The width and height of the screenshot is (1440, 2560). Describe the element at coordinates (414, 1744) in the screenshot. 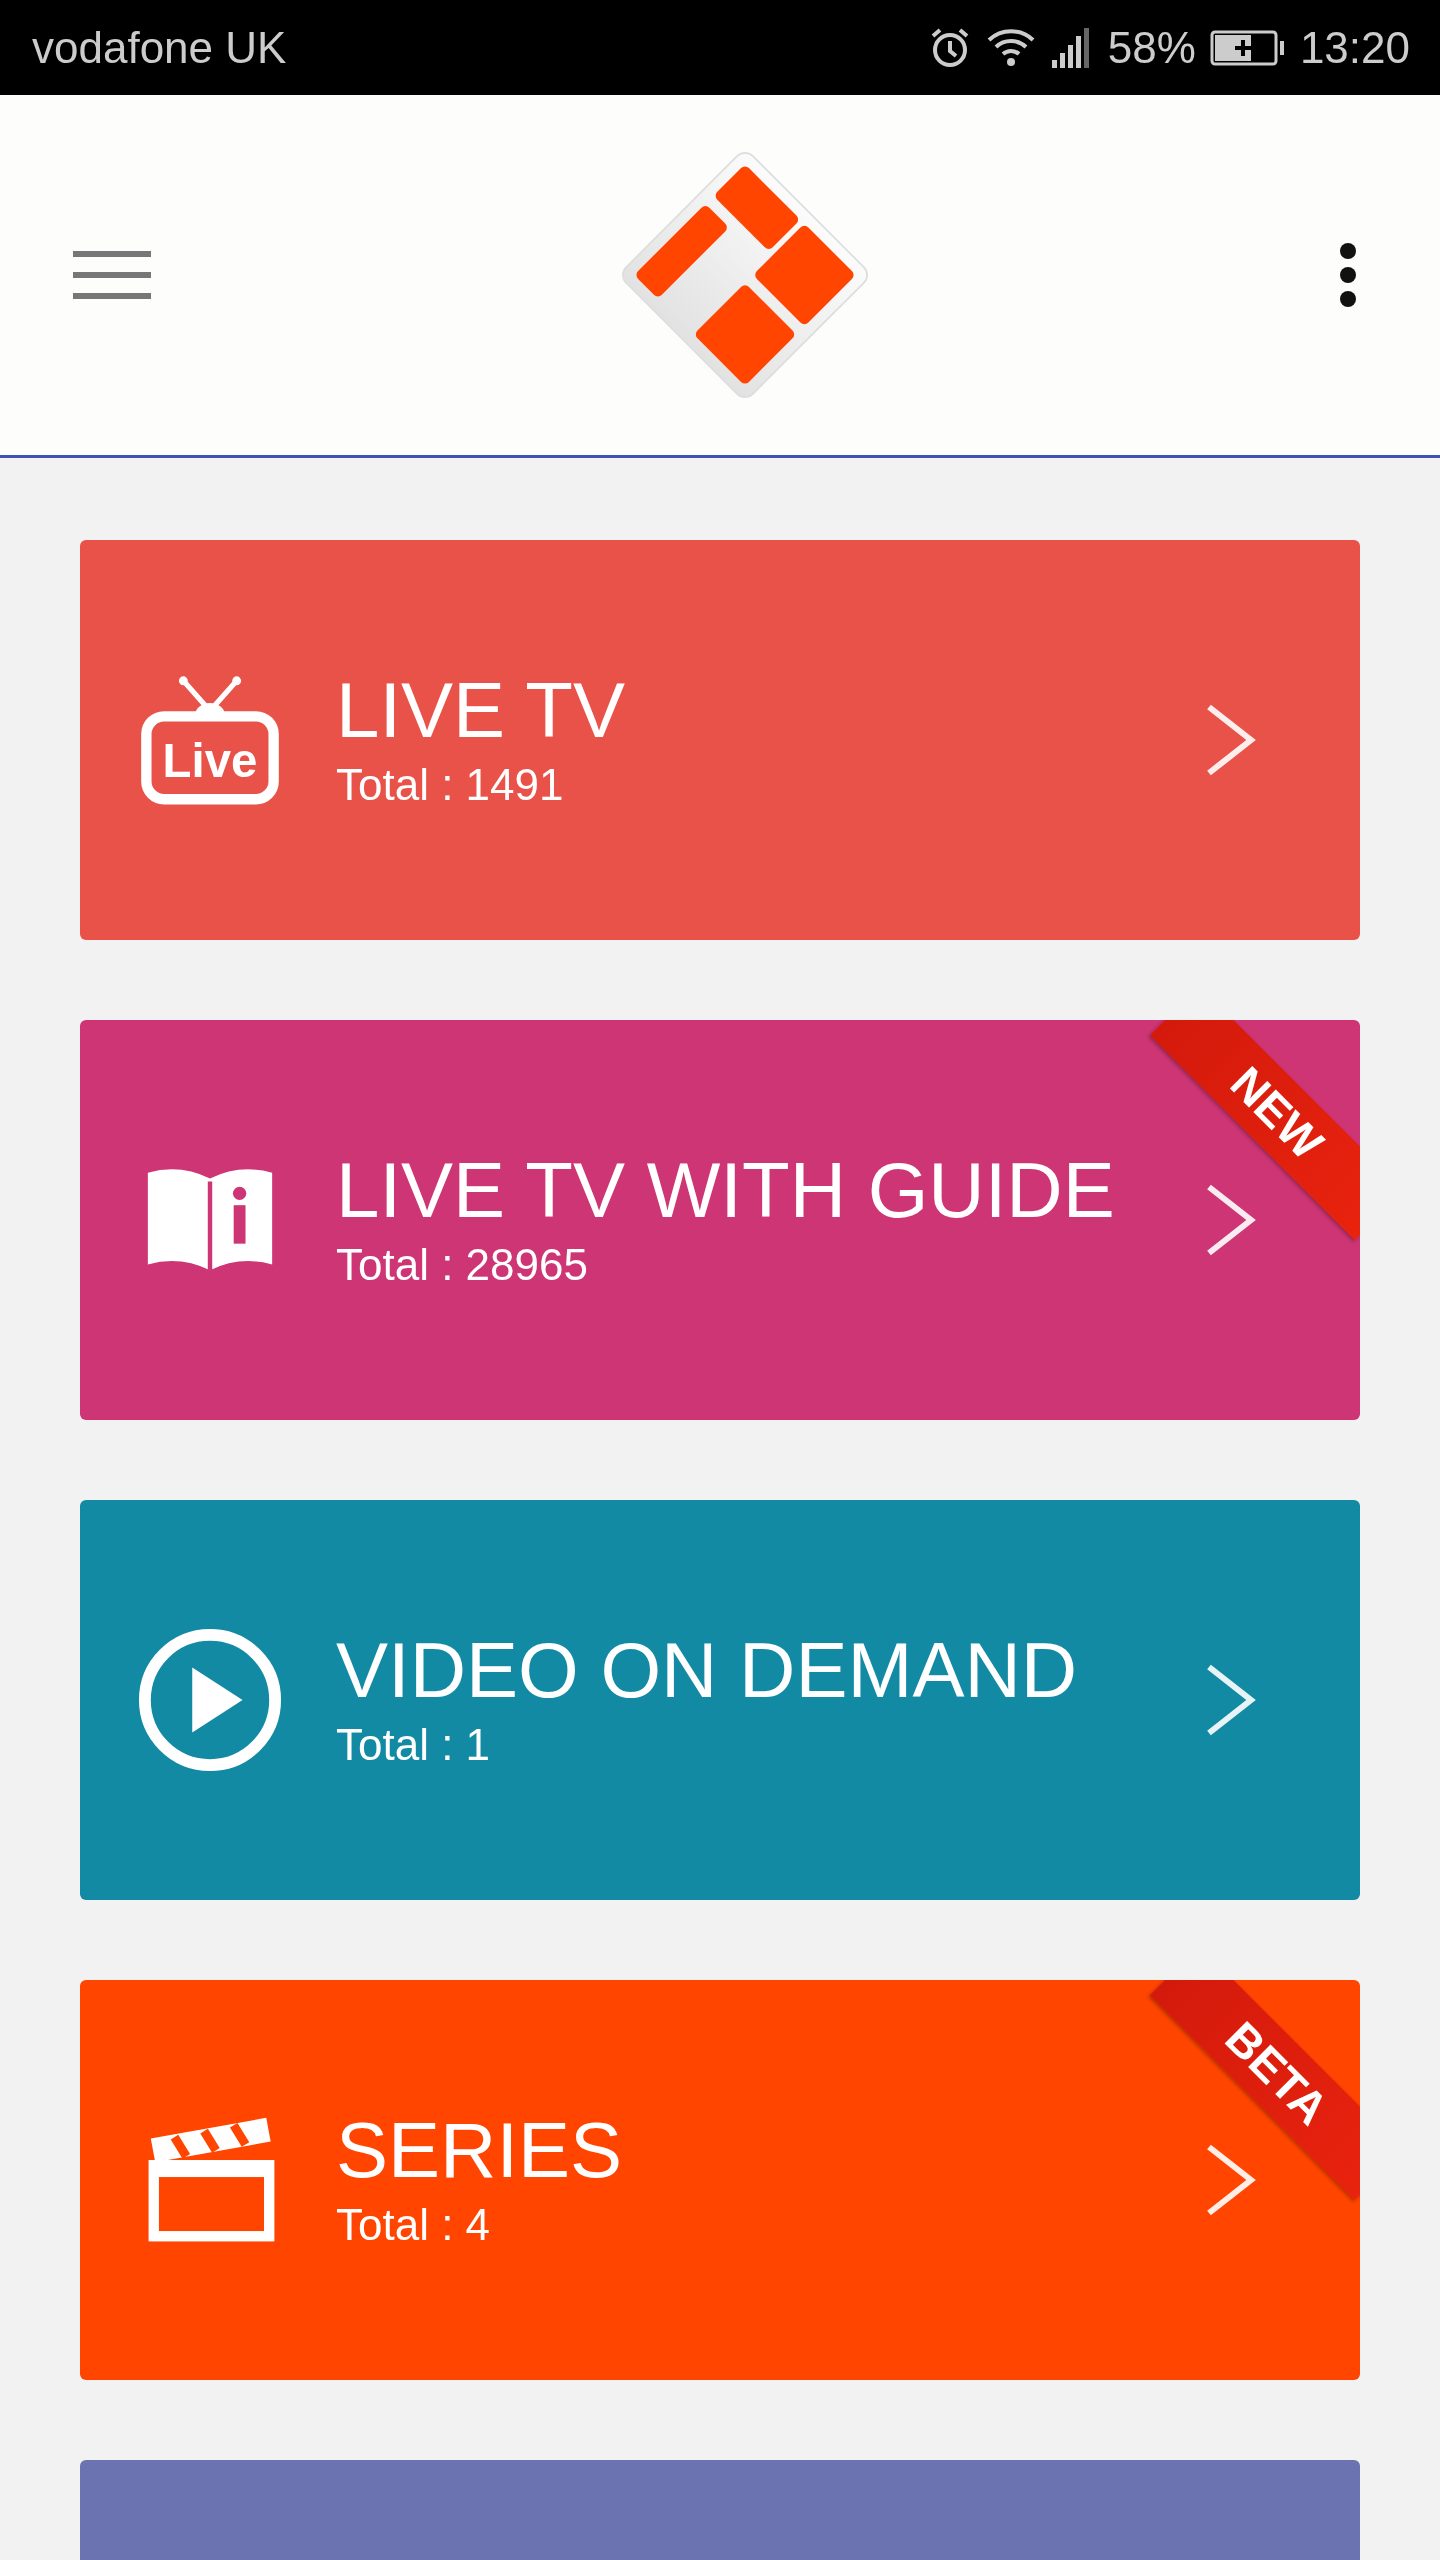

I see `card-total: Total : 1` at that location.